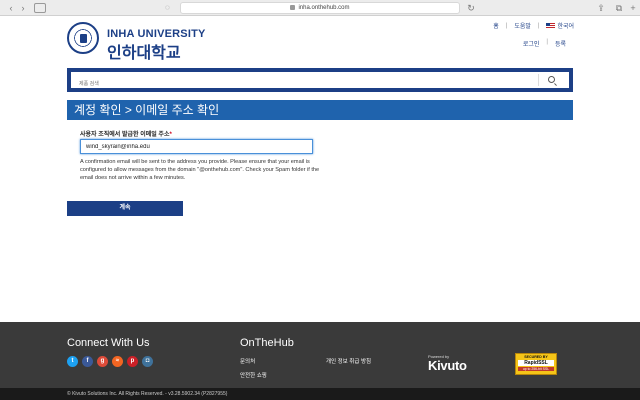  I want to click on help-link: 도움말, so click(522, 25).